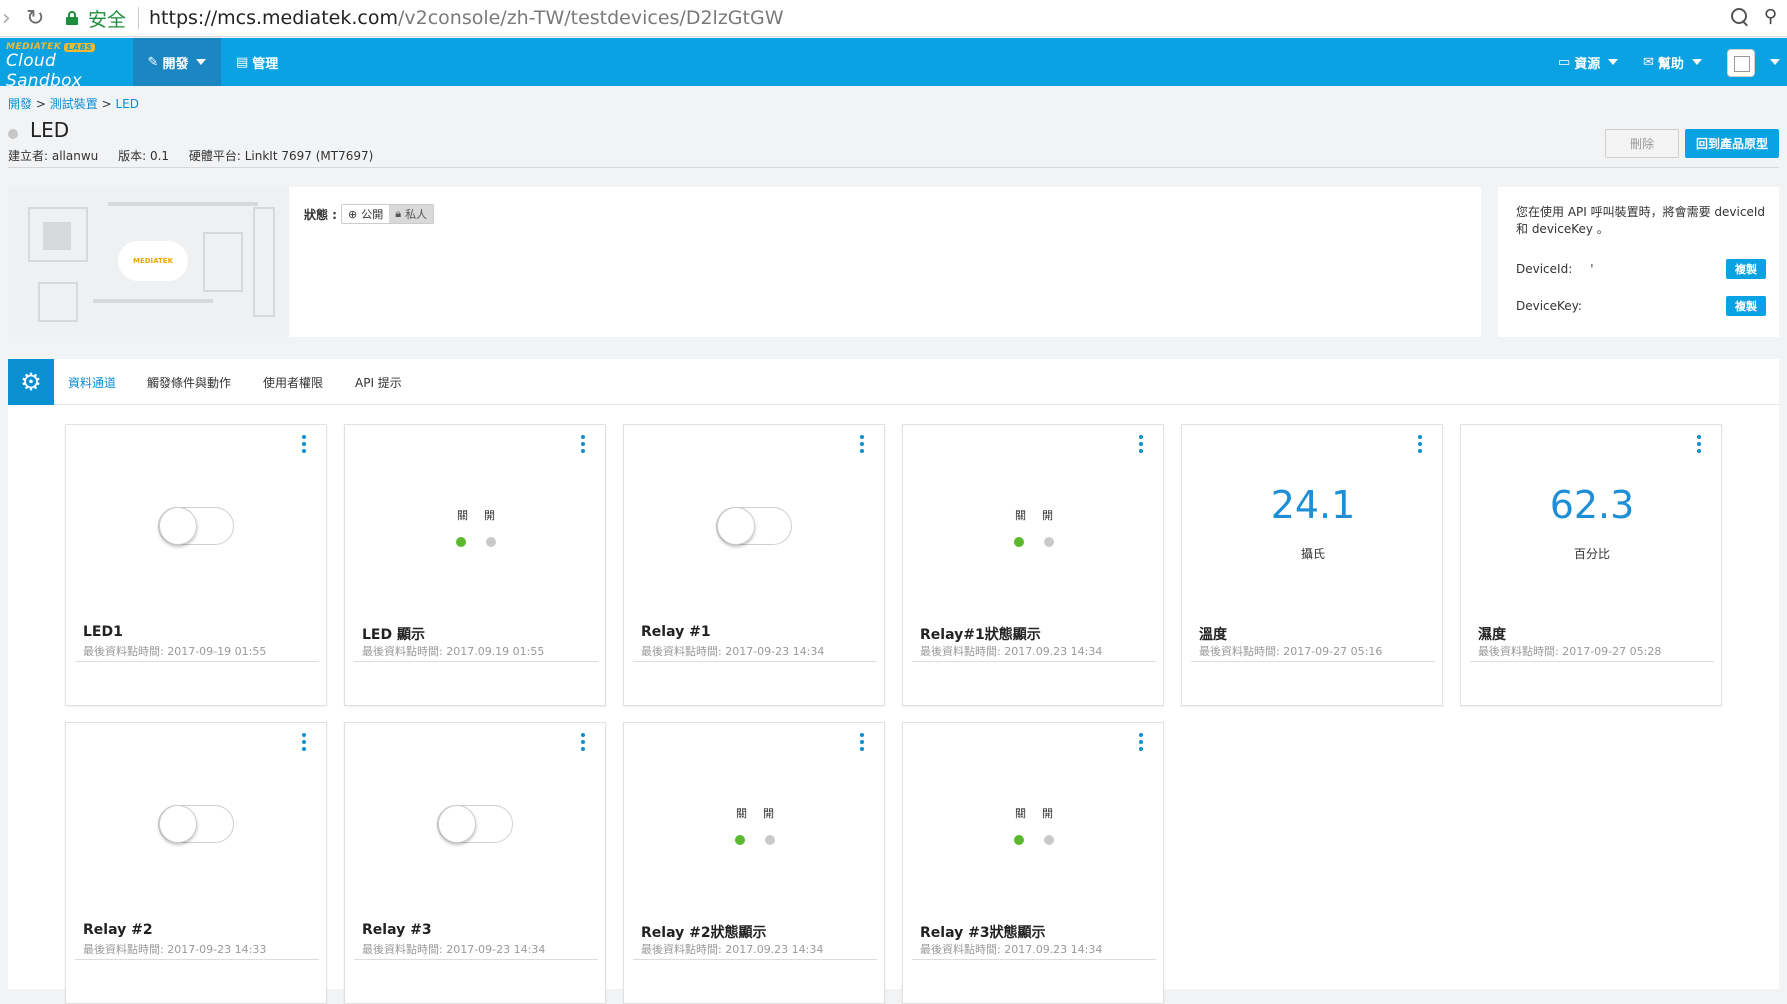  I want to click on last-datapoint-time: 最後資料點時間: 2017-09-27 05:28, so click(1570, 651).